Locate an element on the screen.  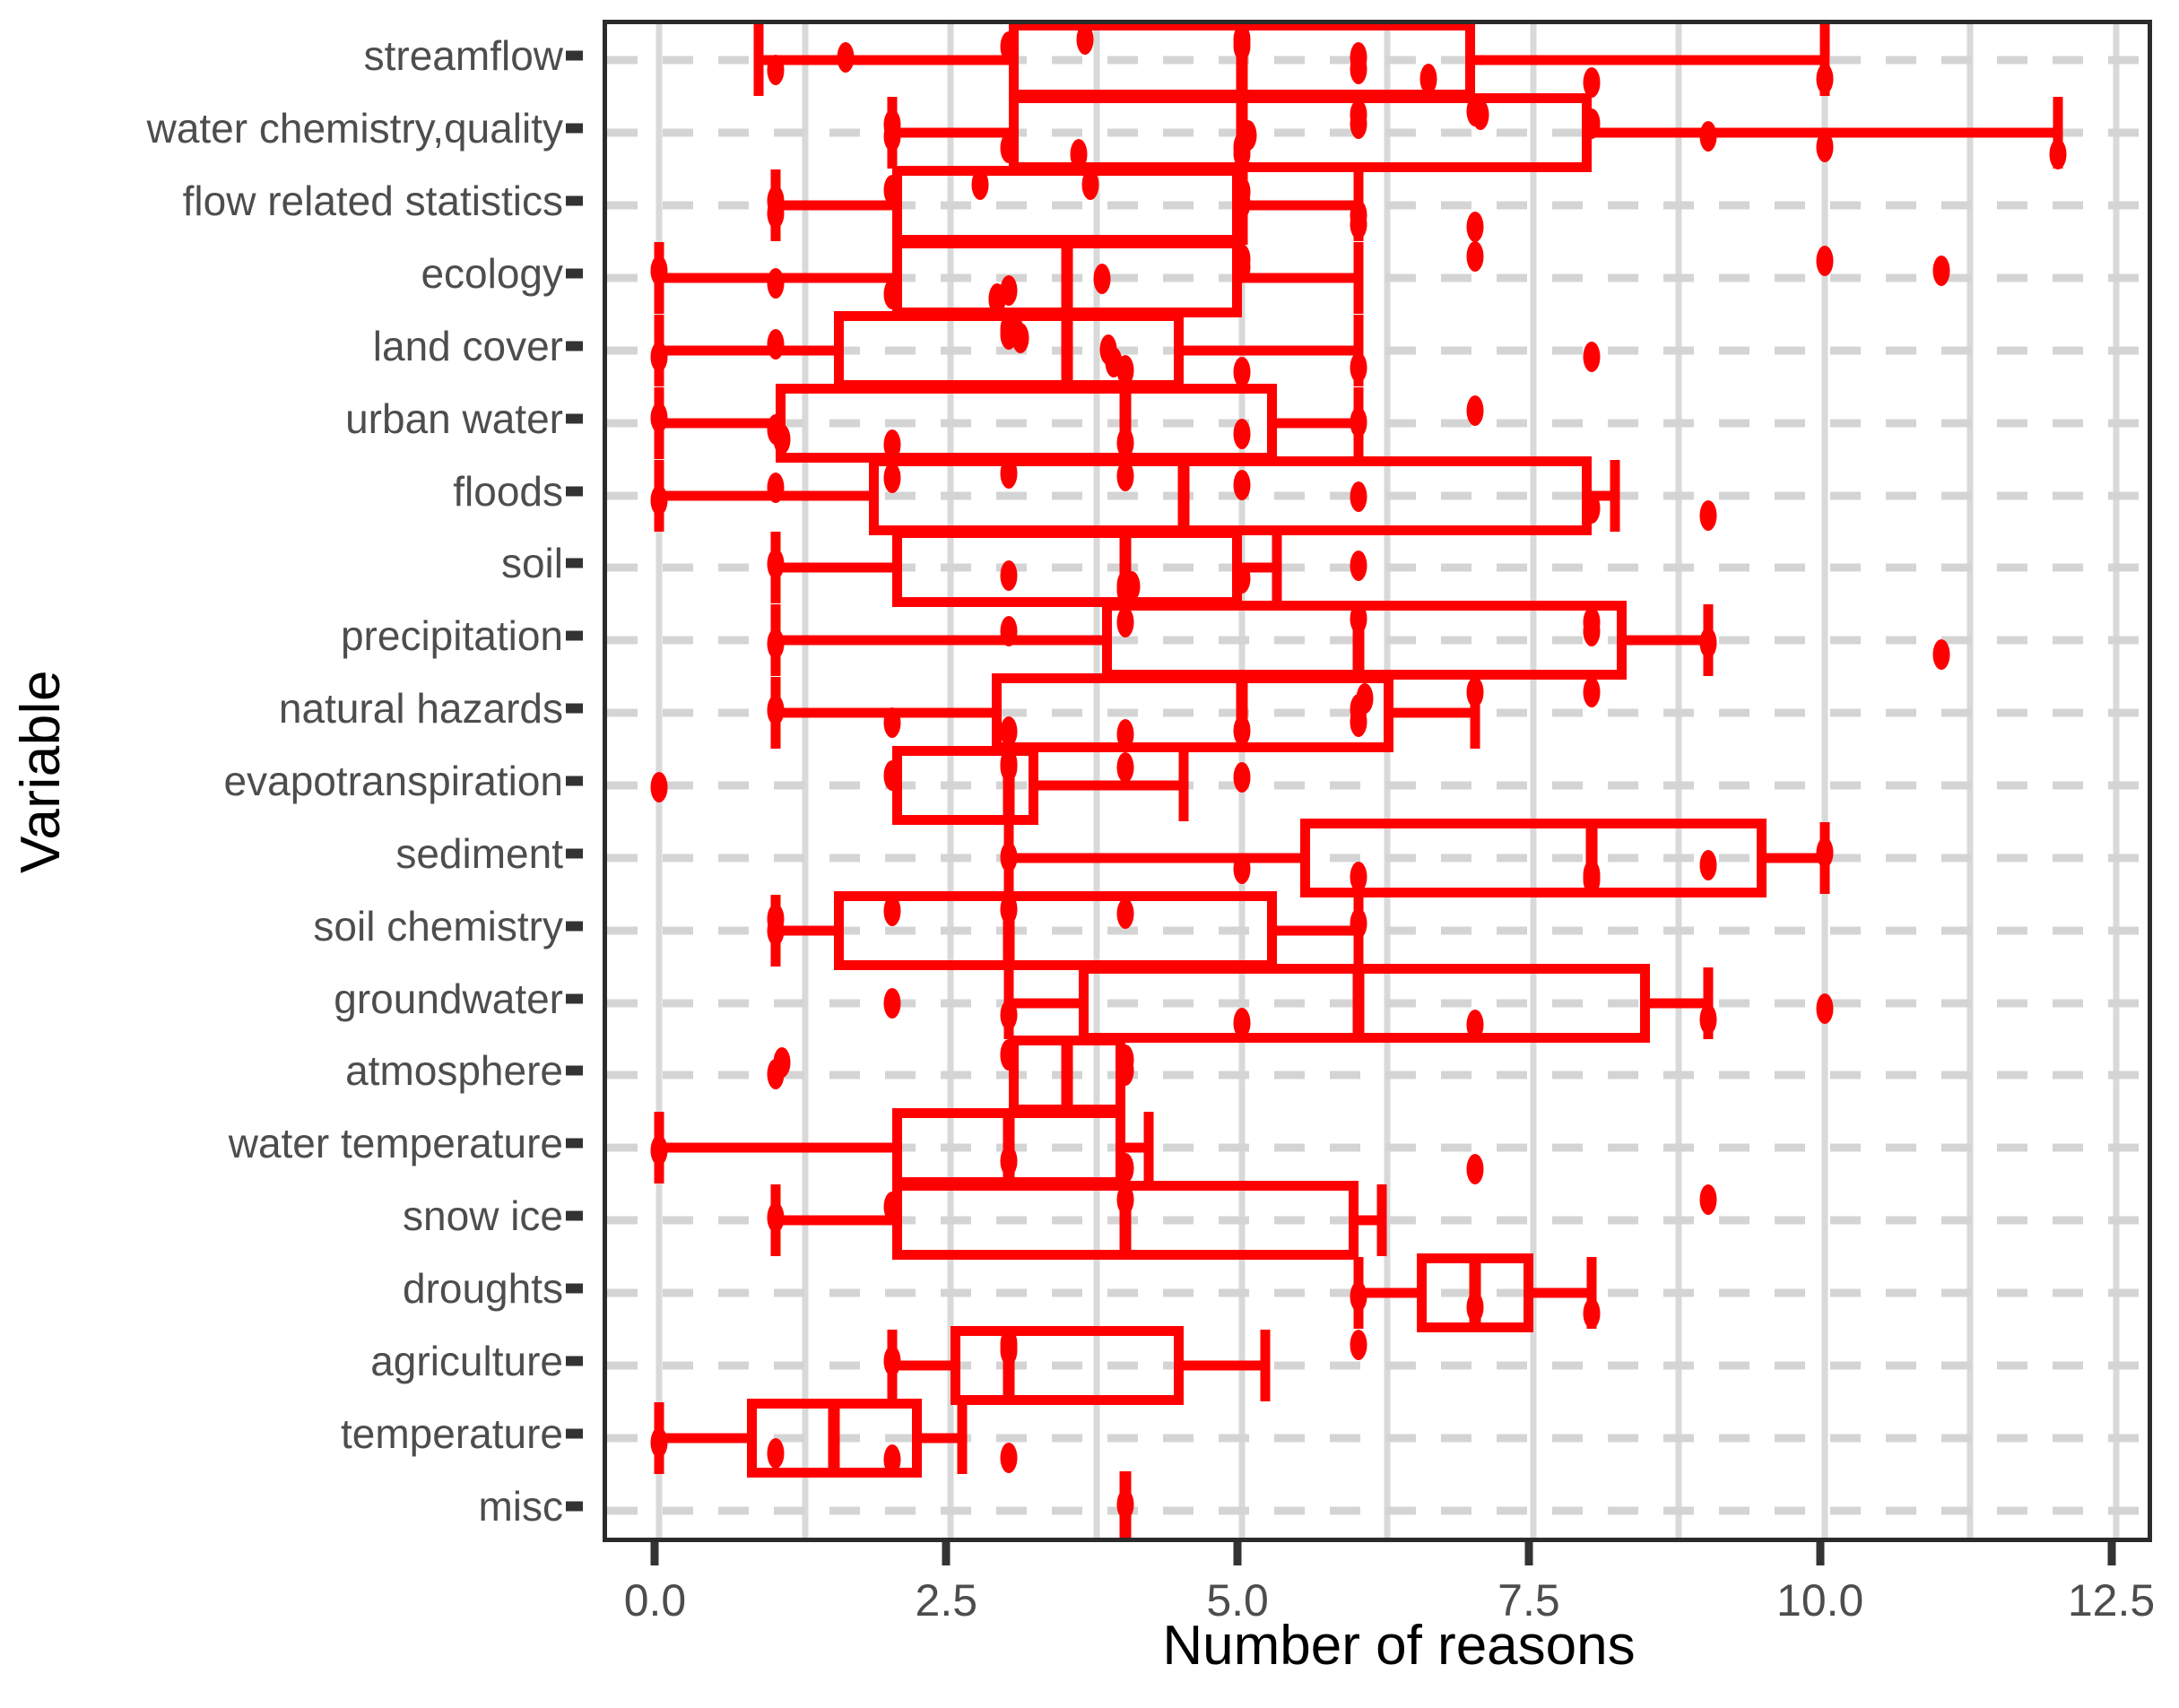
y-axis-tick-label: misc is located at coordinates (520, 1506).